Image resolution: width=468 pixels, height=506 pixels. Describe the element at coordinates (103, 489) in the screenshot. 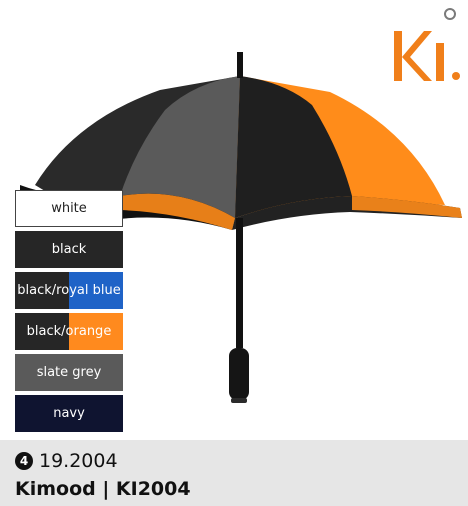

I see `product-name: Kimood | KI2004` at that location.